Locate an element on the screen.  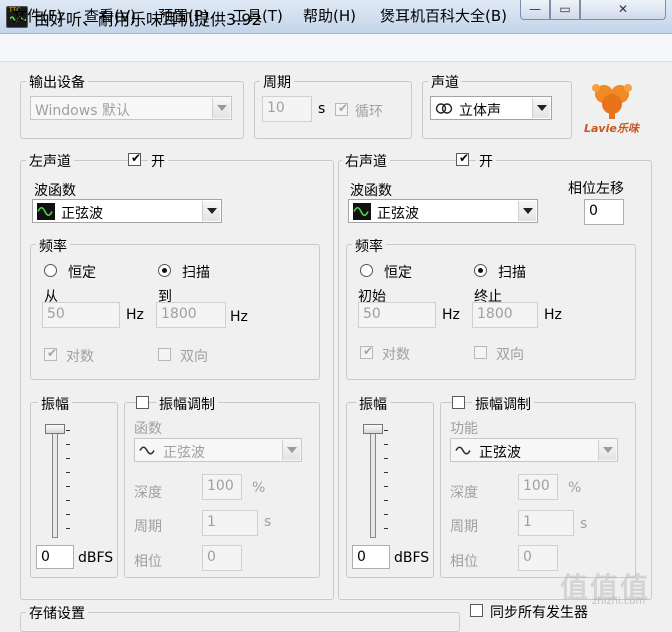
stereo-icon is located at coordinates (444, 108).